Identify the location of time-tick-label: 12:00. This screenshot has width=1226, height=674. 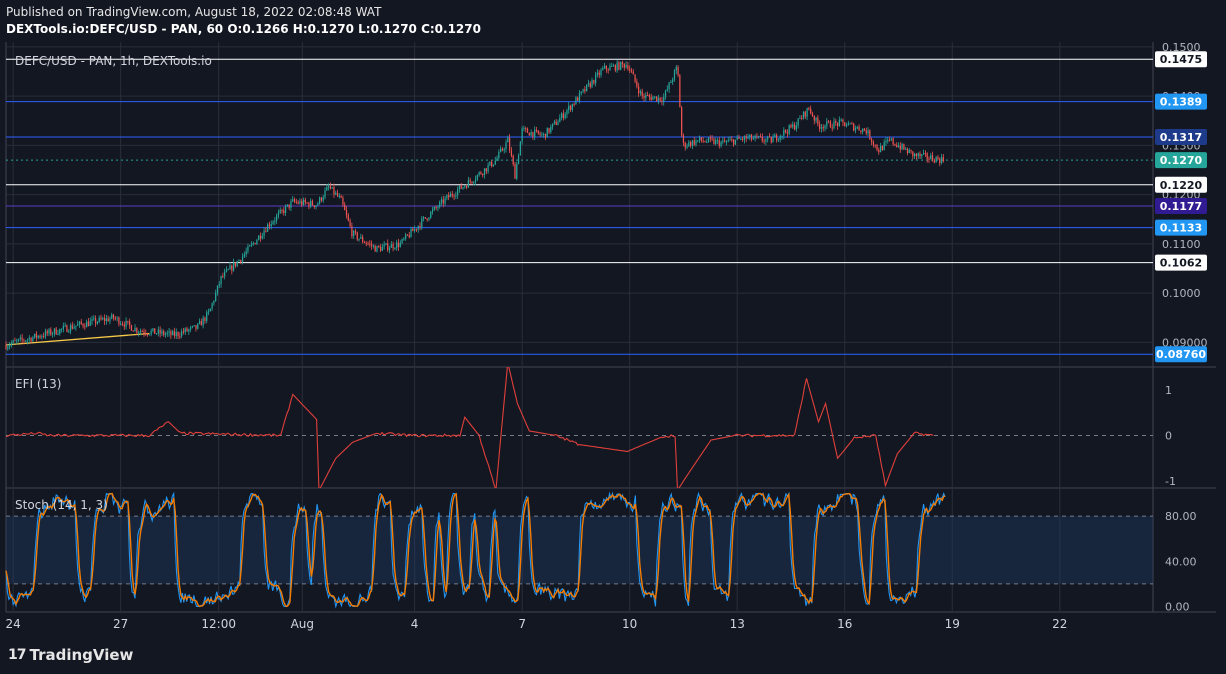
(218, 624).